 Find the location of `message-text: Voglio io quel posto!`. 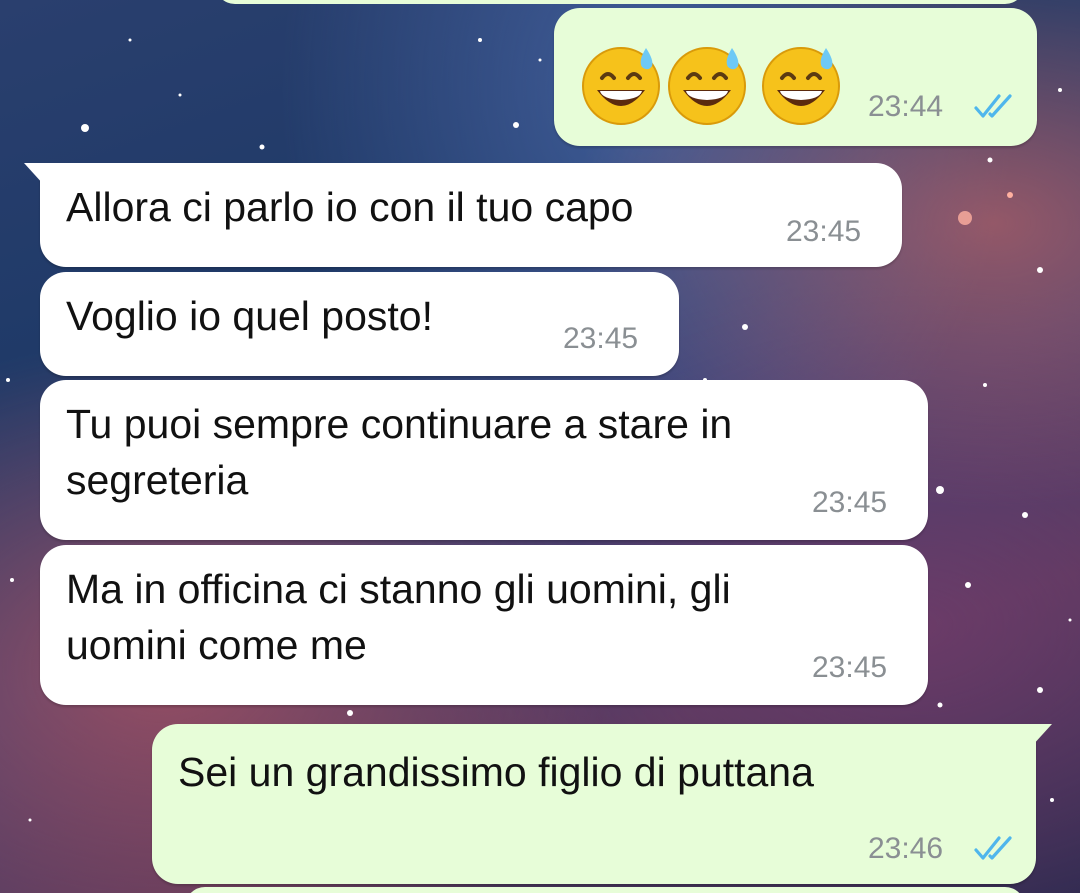

message-text: Voglio io quel posto! is located at coordinates (249, 316).